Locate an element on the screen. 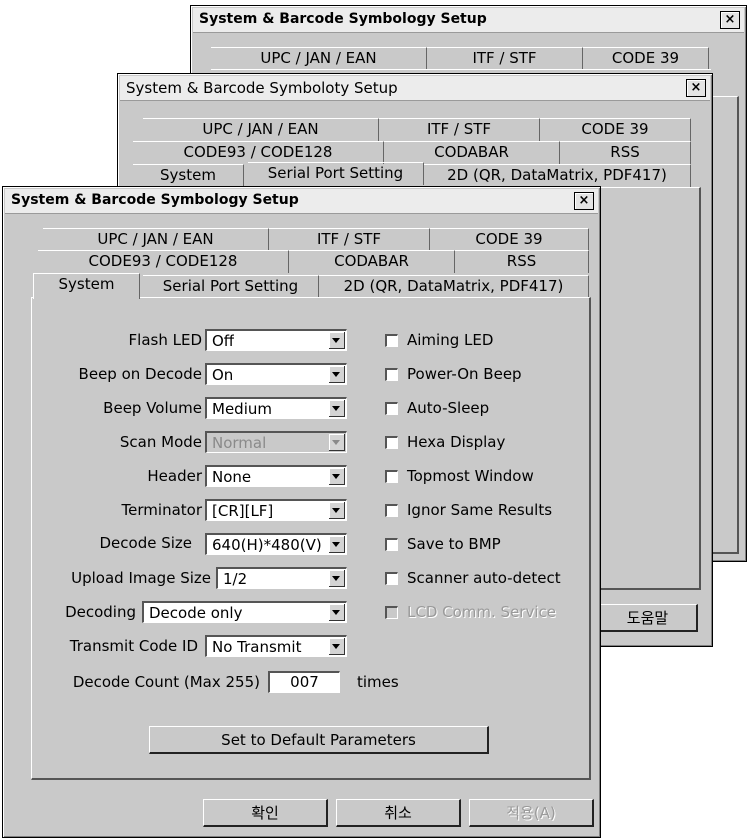 Image resolution: width=751 pixels, height=839 pixels. setup-dialog-title: System & Barcode Symbology Setup is located at coordinates (155, 200).